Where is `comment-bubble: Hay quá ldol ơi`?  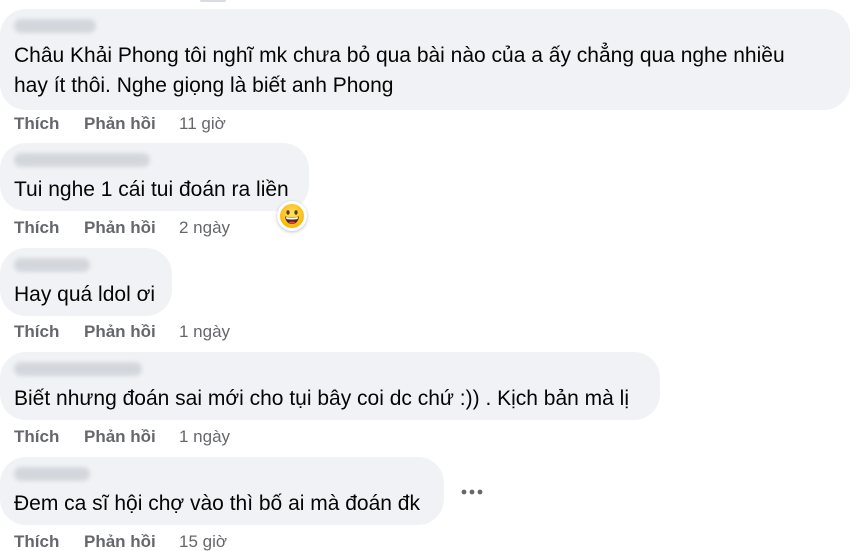
comment-bubble: Hay quá ldol ơi is located at coordinates (86, 282).